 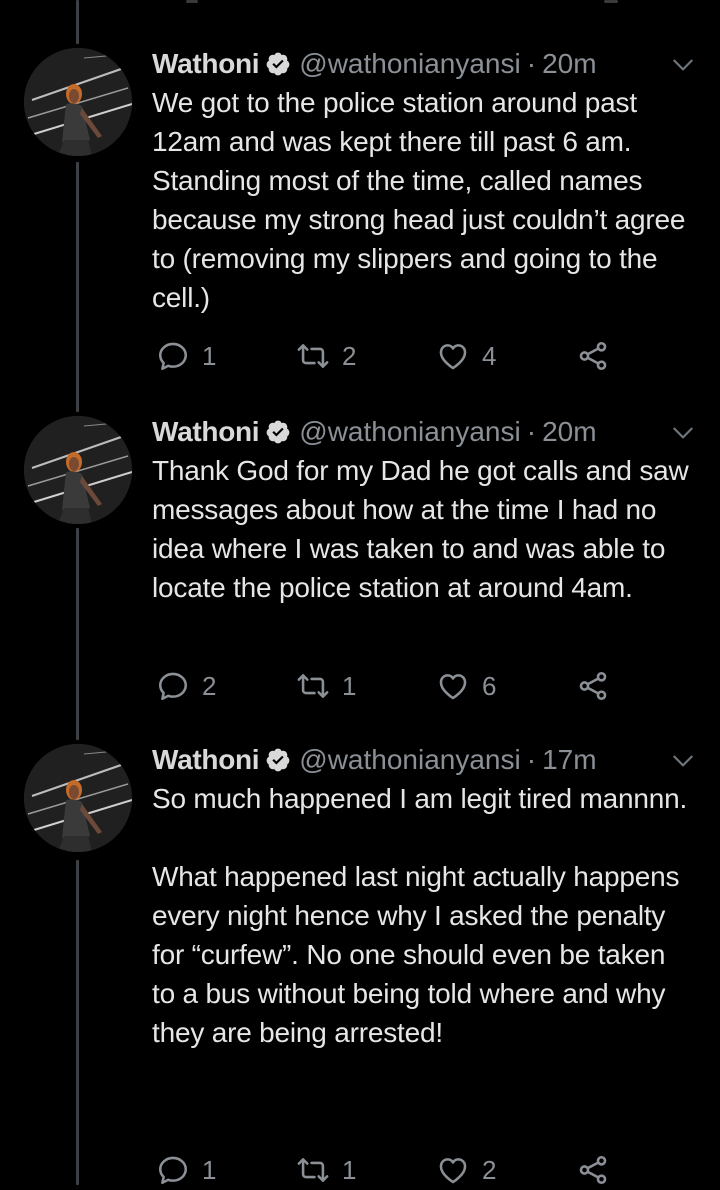 I want to click on like-count: 4, so click(x=489, y=355).